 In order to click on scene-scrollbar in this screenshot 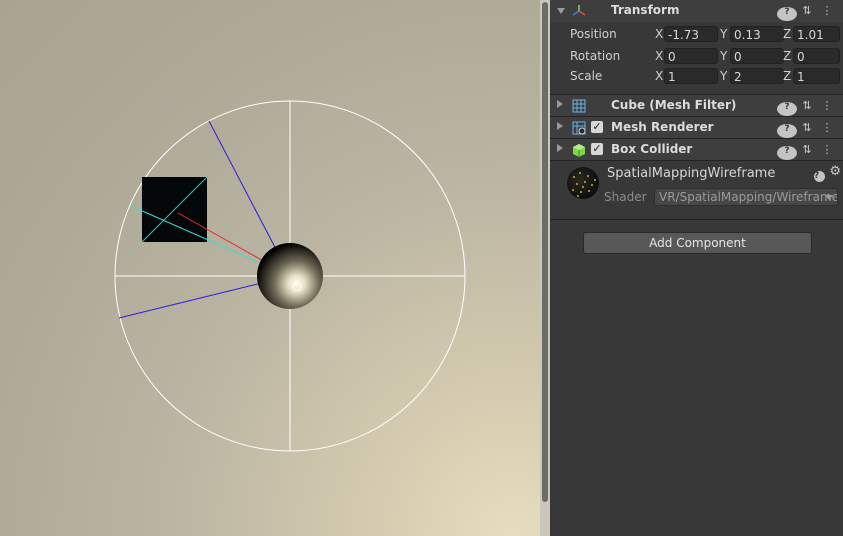, I will do `click(545, 268)`.